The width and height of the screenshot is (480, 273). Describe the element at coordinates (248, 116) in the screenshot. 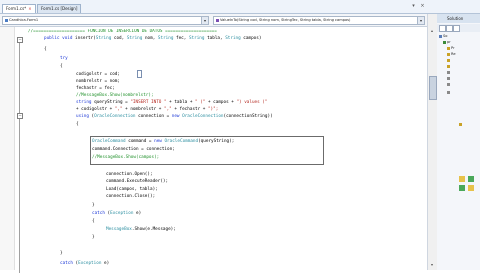

I see `token: (connectionString))` at that location.